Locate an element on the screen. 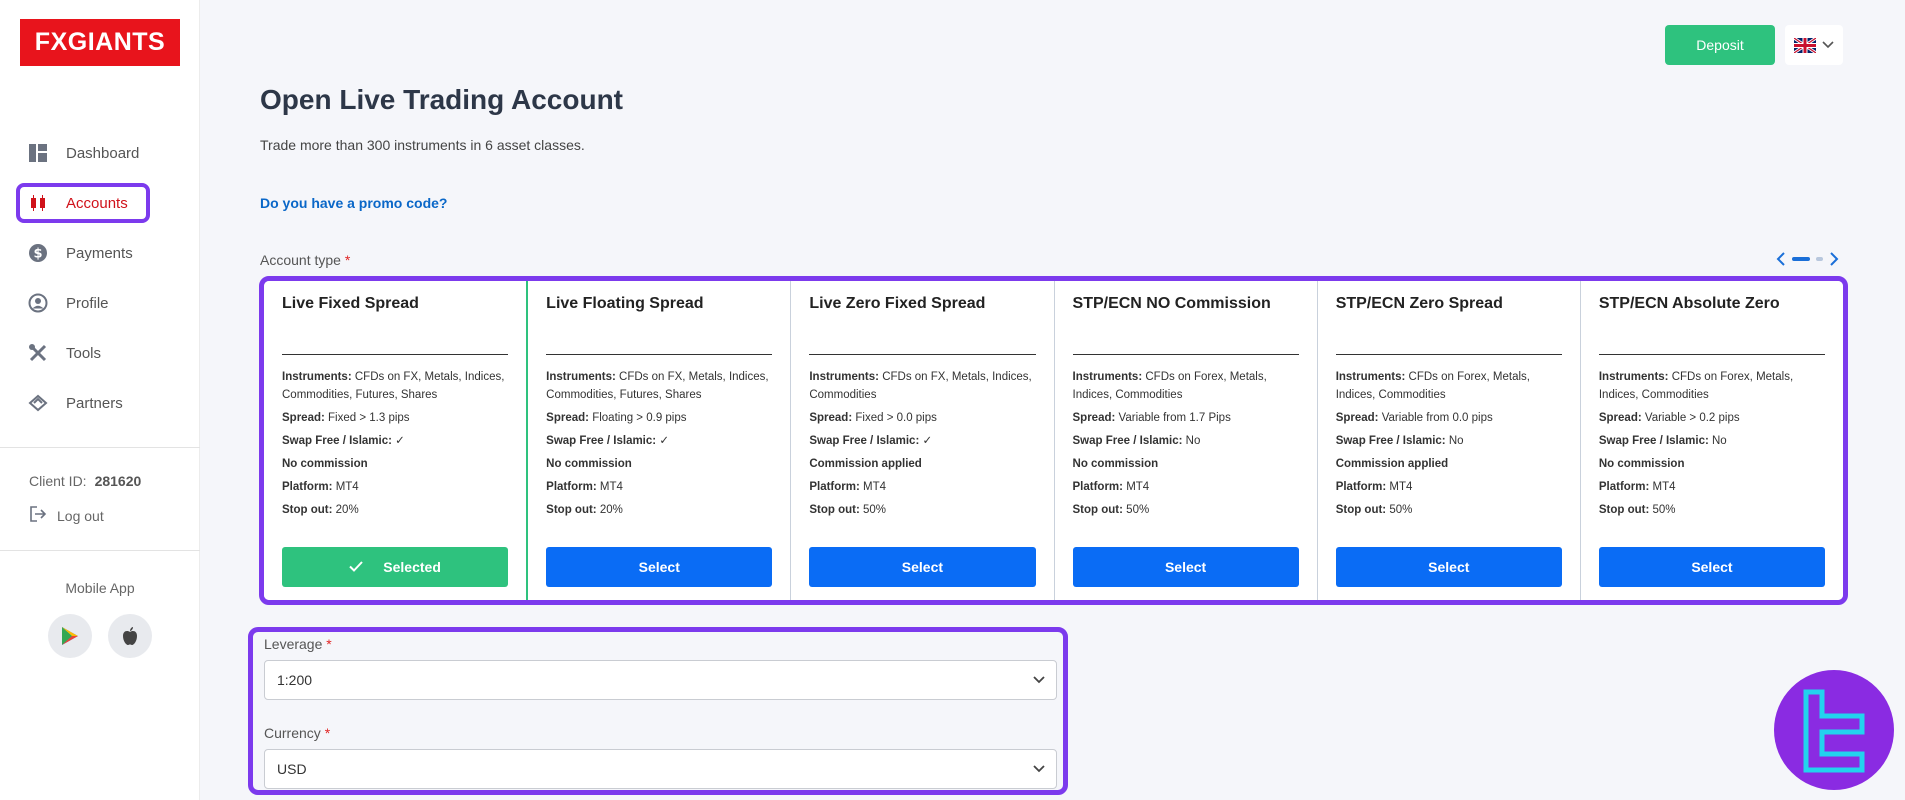 The height and width of the screenshot is (800, 1905). sidebar-item-partners: Partners is located at coordinates (100, 403).